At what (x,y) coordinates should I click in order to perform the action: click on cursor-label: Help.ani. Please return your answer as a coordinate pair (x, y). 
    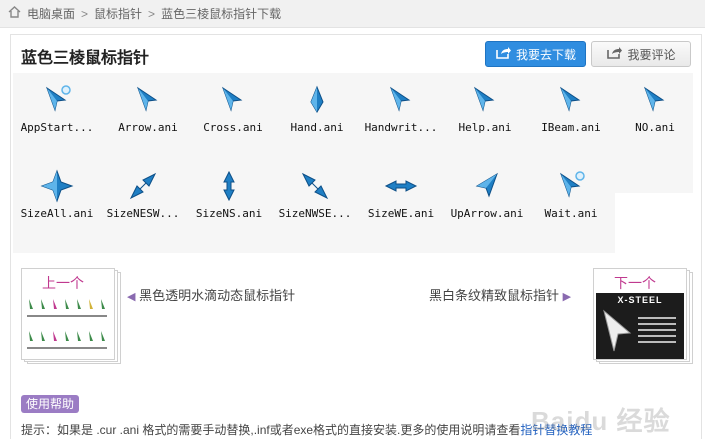
    Looking at the image, I should click on (485, 127).